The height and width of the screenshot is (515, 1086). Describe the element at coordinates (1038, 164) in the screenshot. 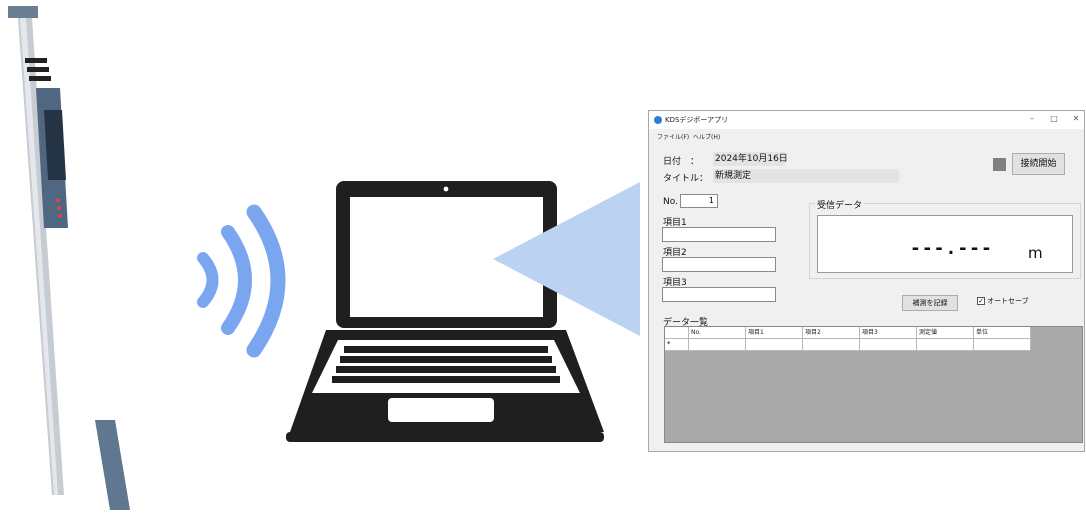

I see `connect-button: 接続開始` at that location.